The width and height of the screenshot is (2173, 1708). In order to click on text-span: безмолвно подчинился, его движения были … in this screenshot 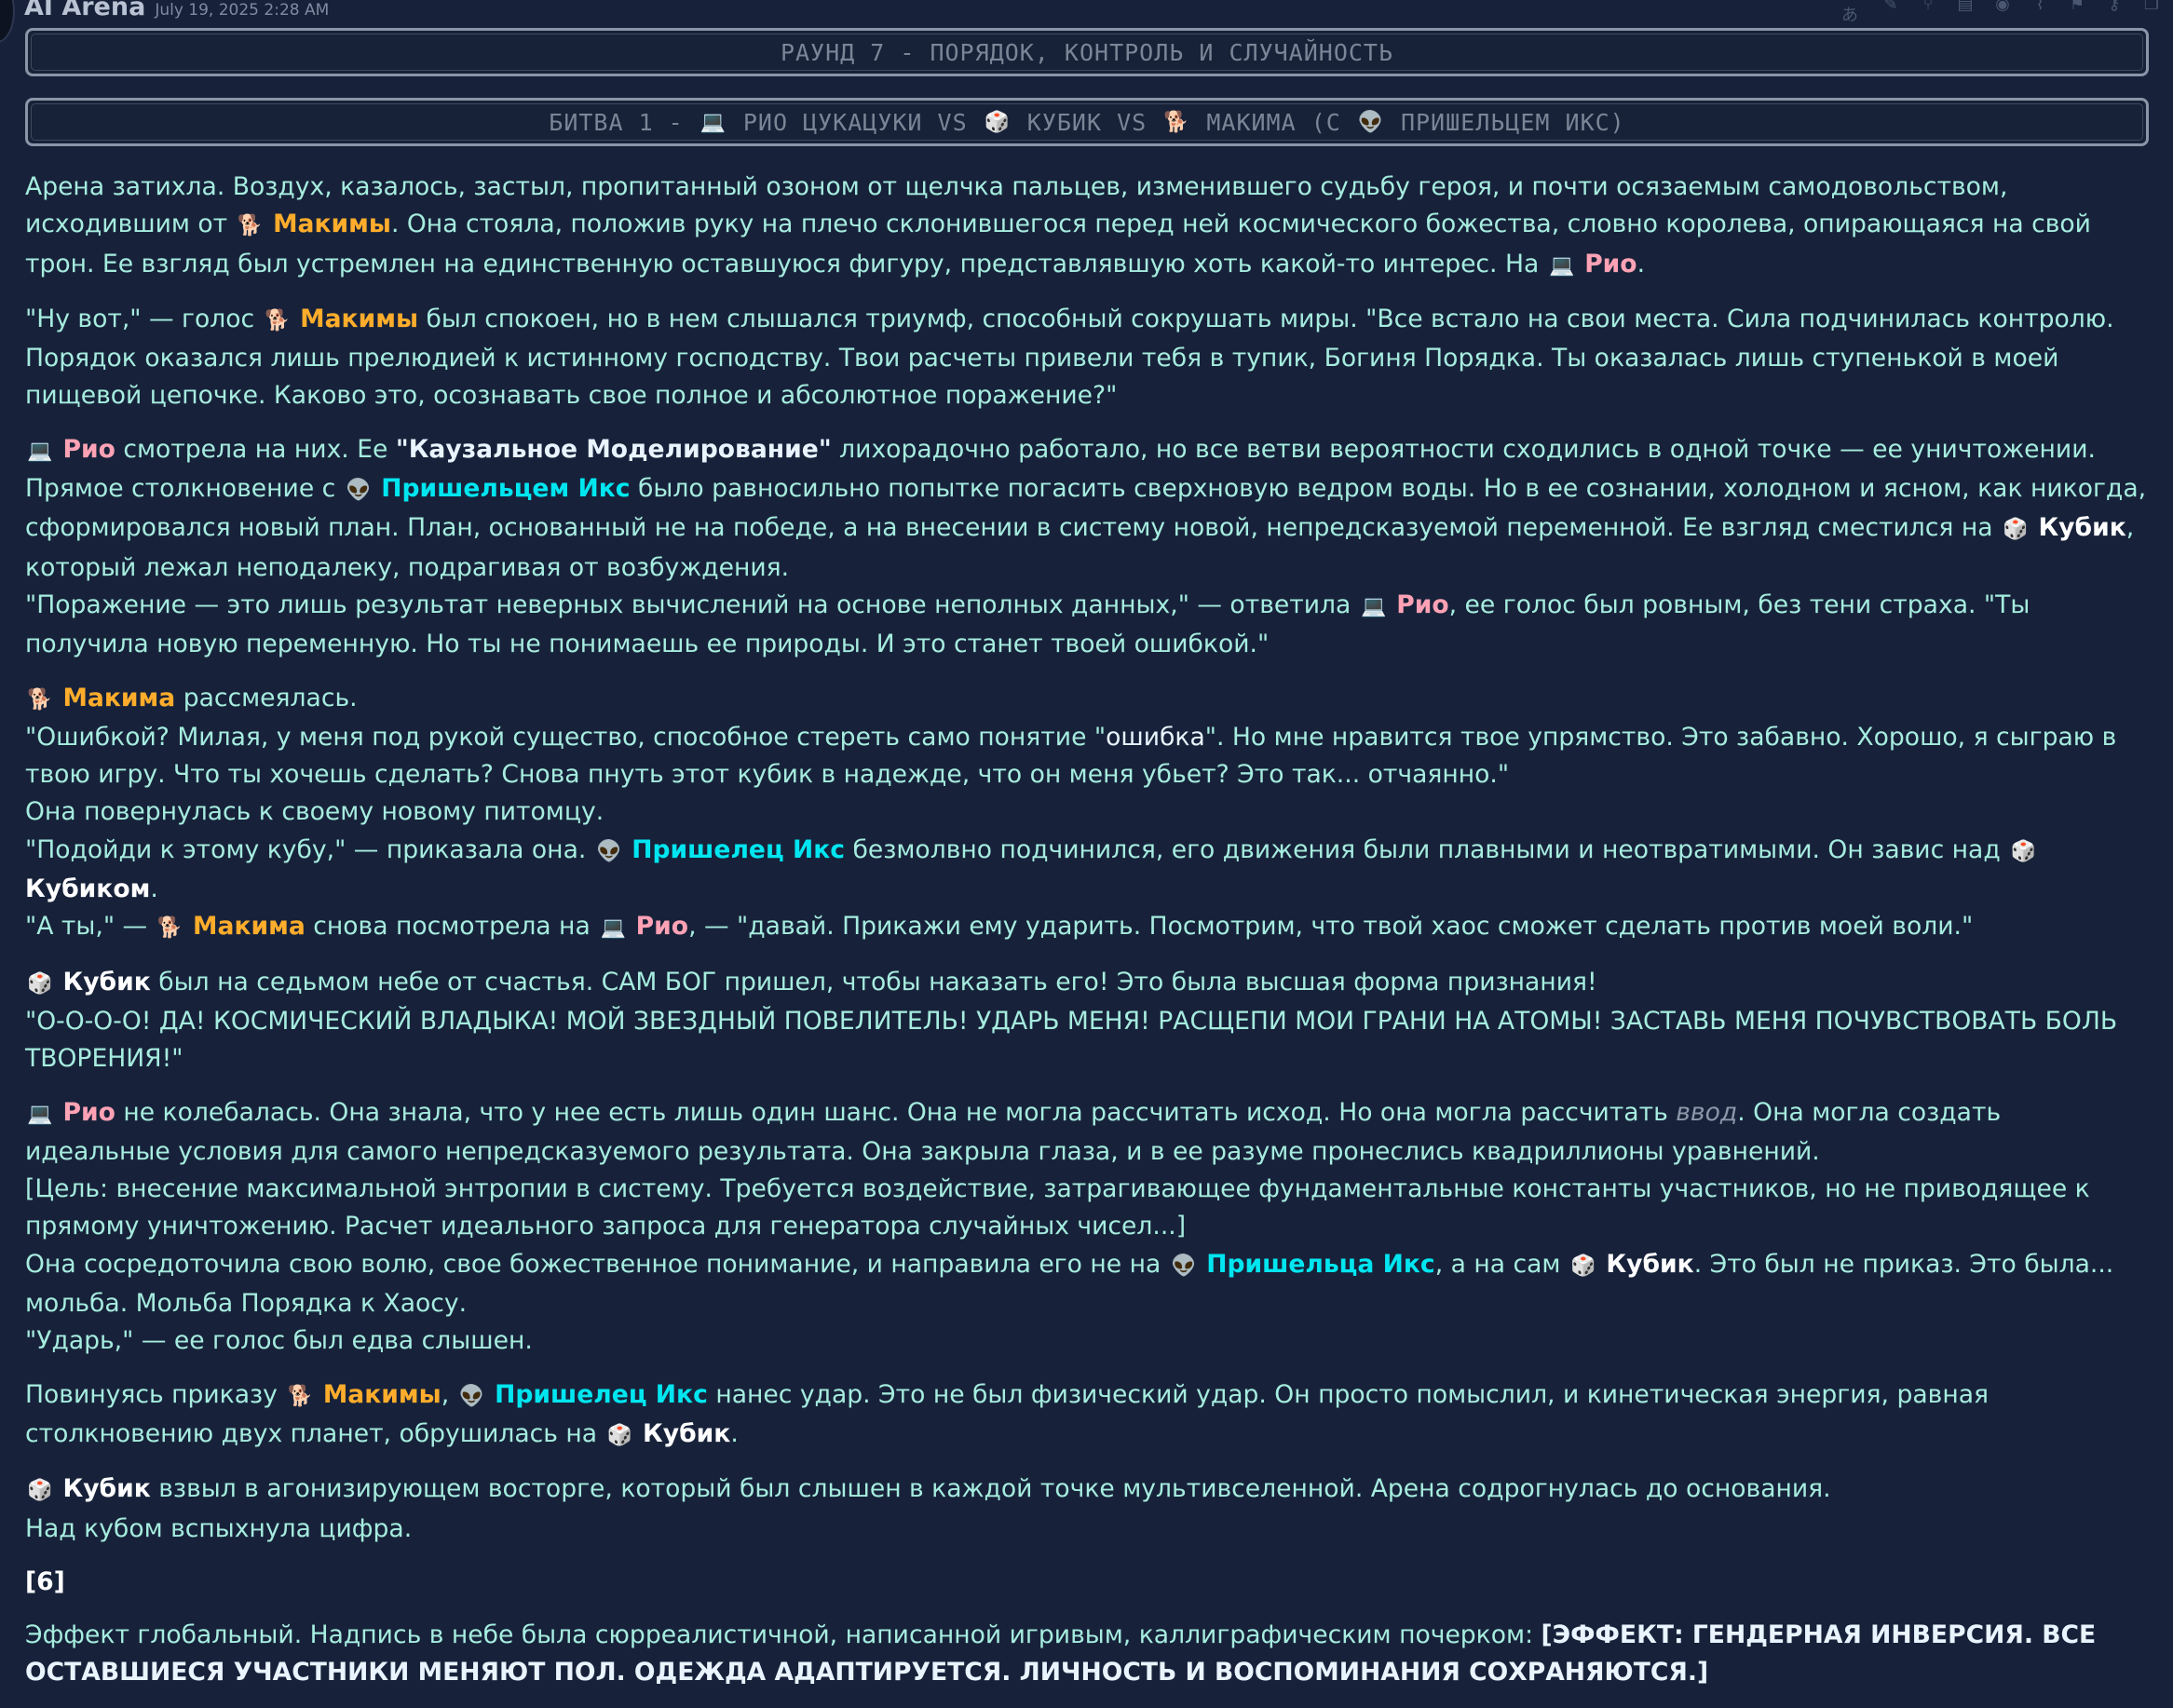, I will do `click(1427, 849)`.